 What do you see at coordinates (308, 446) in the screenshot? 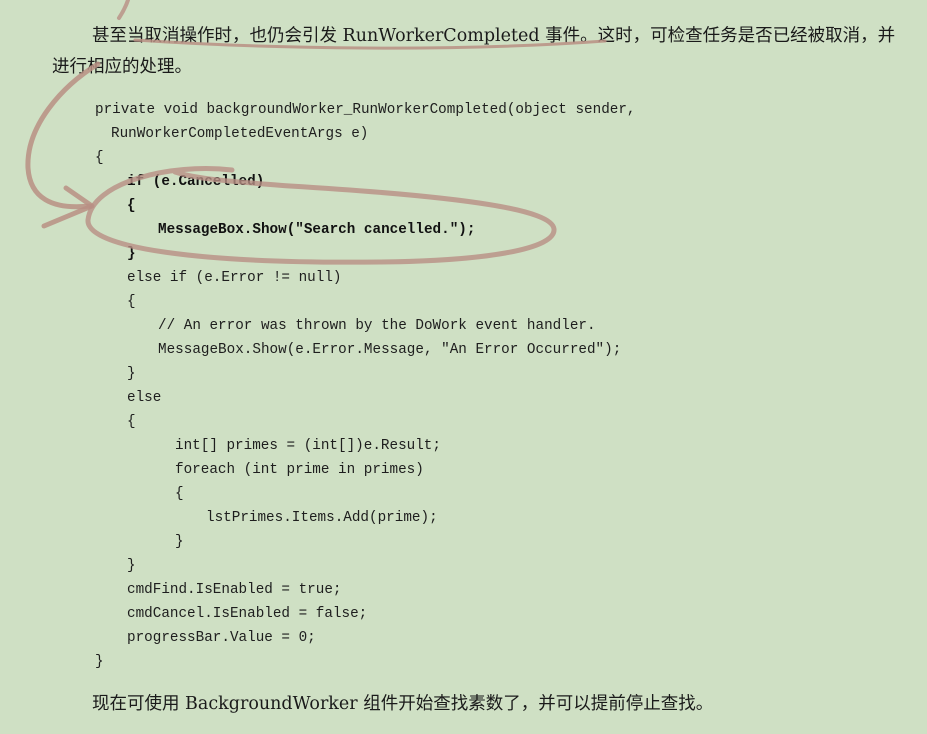
I see `code-line-primes-assign: int[] primes = (int[])e.Result;` at bounding box center [308, 446].